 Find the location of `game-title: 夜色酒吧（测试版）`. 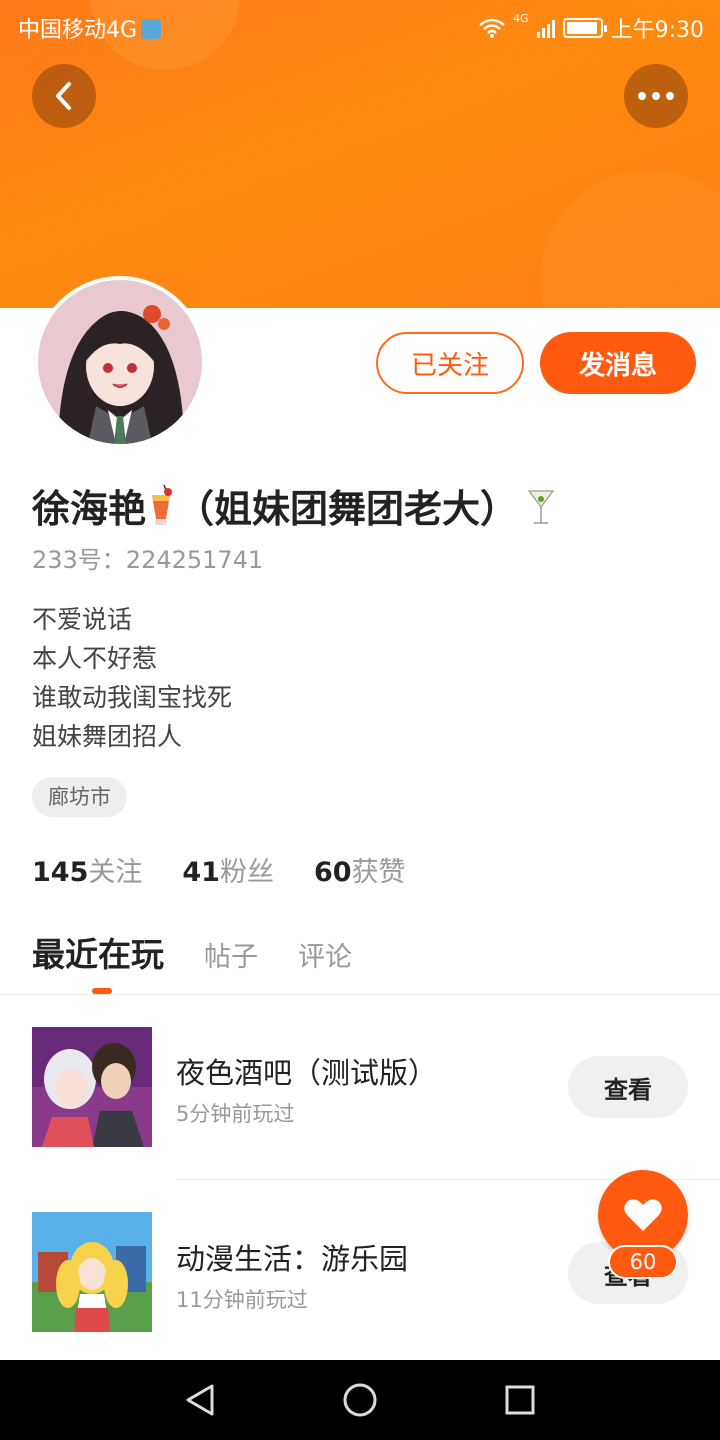

game-title: 夜色酒吧（测试版） is located at coordinates (307, 1073).